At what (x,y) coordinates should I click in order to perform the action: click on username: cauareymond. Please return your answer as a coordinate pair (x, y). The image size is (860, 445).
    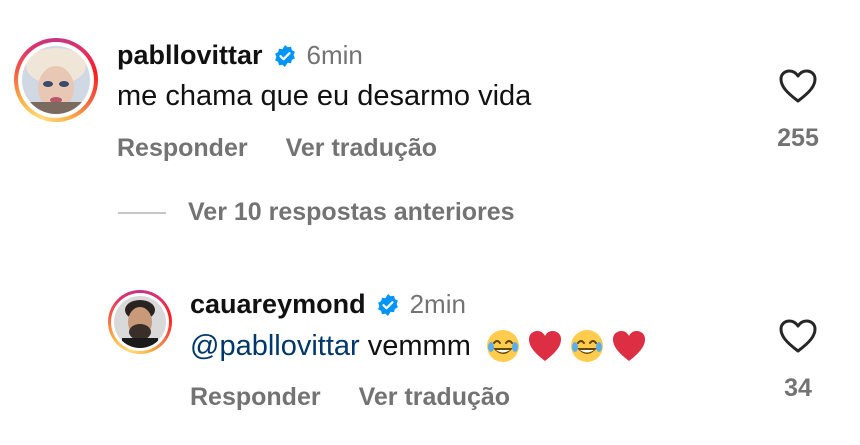
    Looking at the image, I should click on (278, 304).